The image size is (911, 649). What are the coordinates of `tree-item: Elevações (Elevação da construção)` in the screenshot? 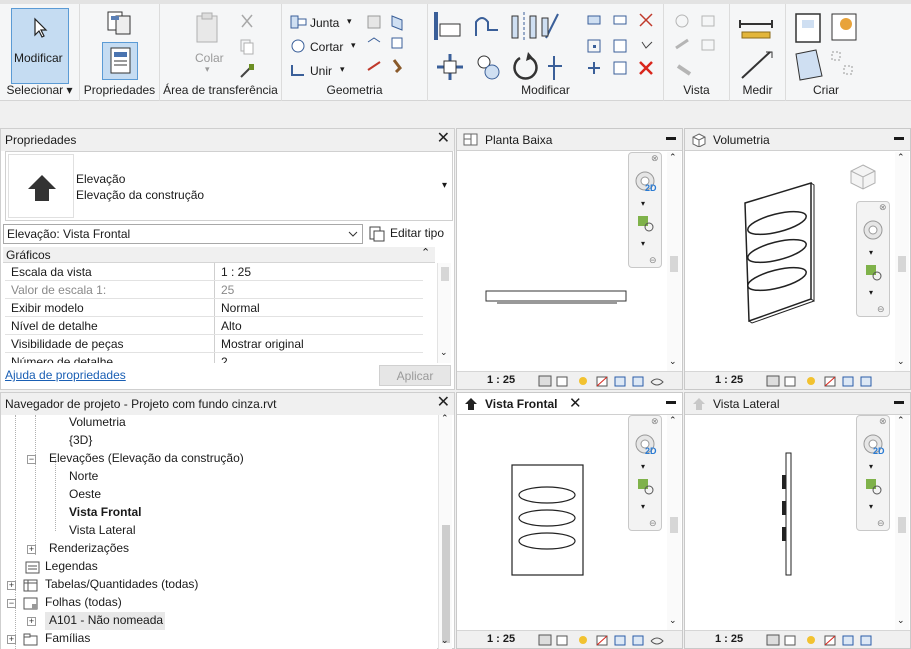 It's located at (146, 458).